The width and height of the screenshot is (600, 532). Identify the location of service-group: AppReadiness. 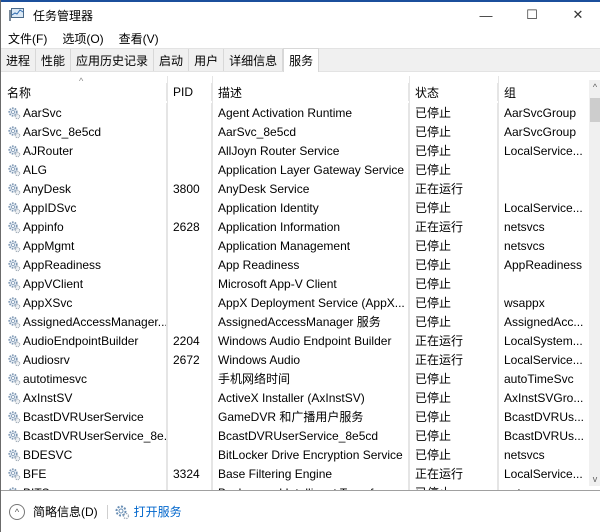
(543, 264).